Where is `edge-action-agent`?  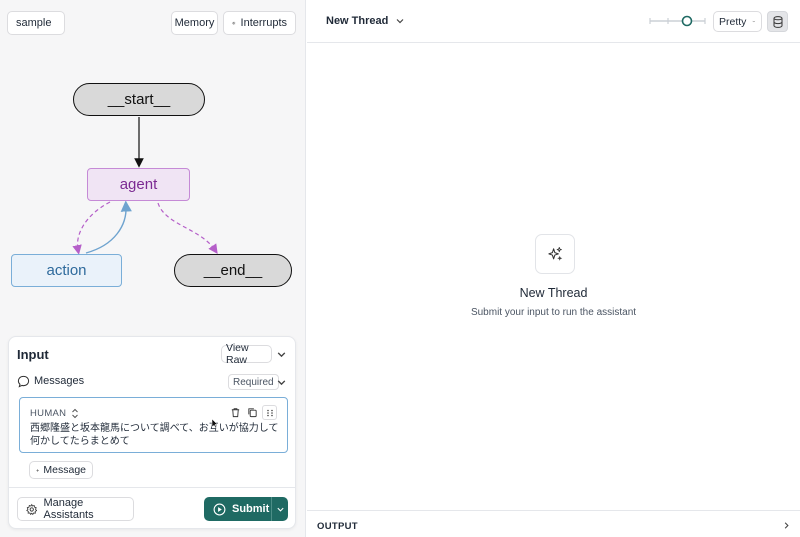
edge-action-agent is located at coordinates (108, 227).